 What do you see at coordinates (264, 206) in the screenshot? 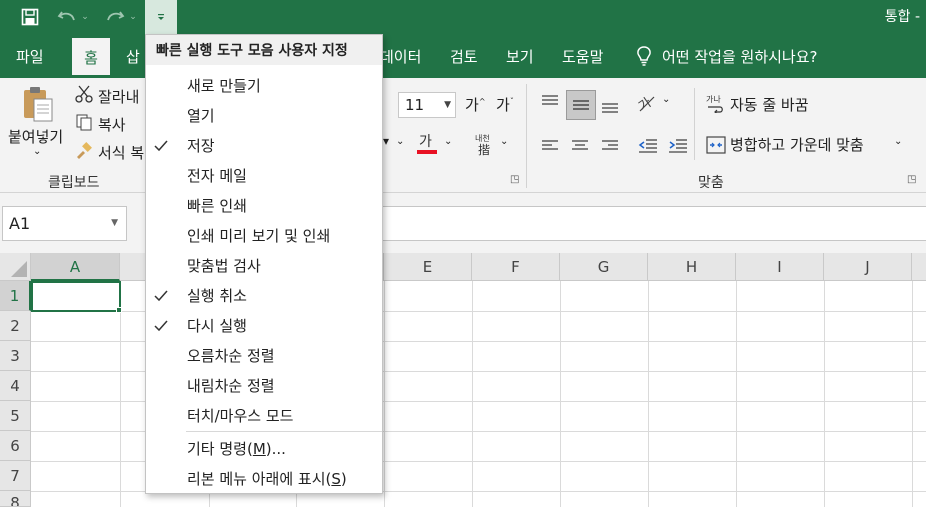
I see `menu-item-quick-print: 빠른 인쇄` at bounding box center [264, 206].